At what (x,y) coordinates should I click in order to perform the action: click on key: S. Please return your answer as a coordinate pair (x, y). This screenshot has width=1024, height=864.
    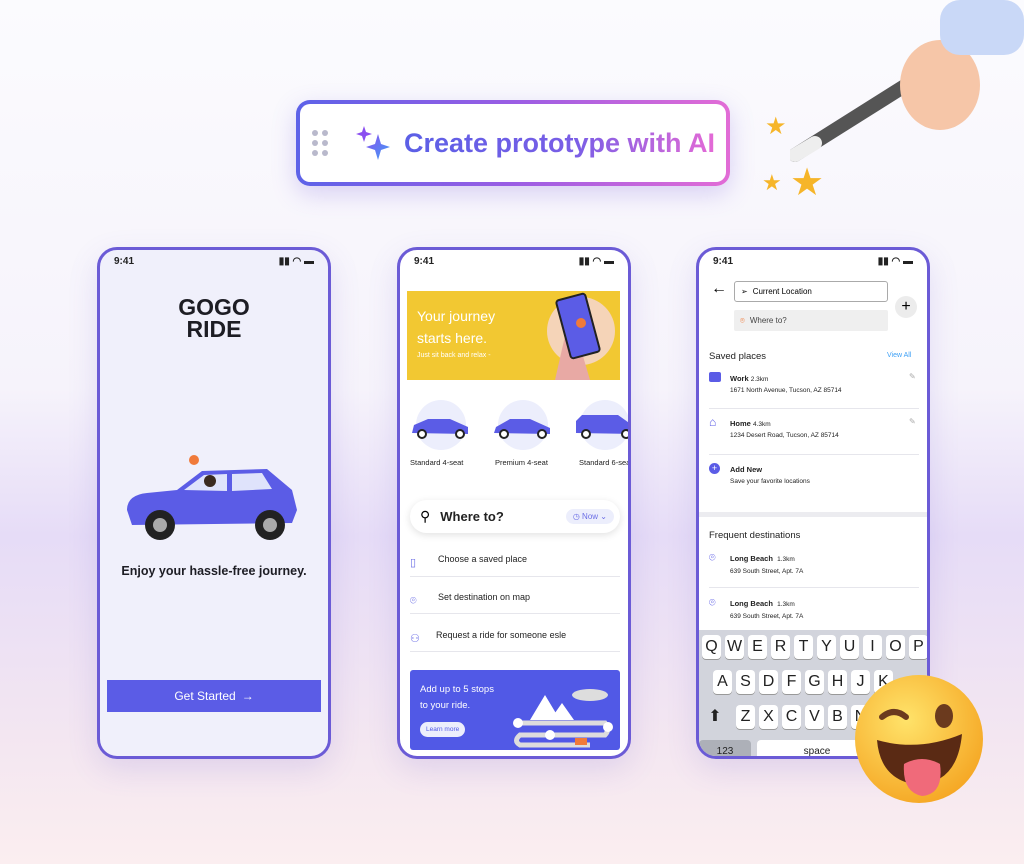
    Looking at the image, I should click on (745, 682).